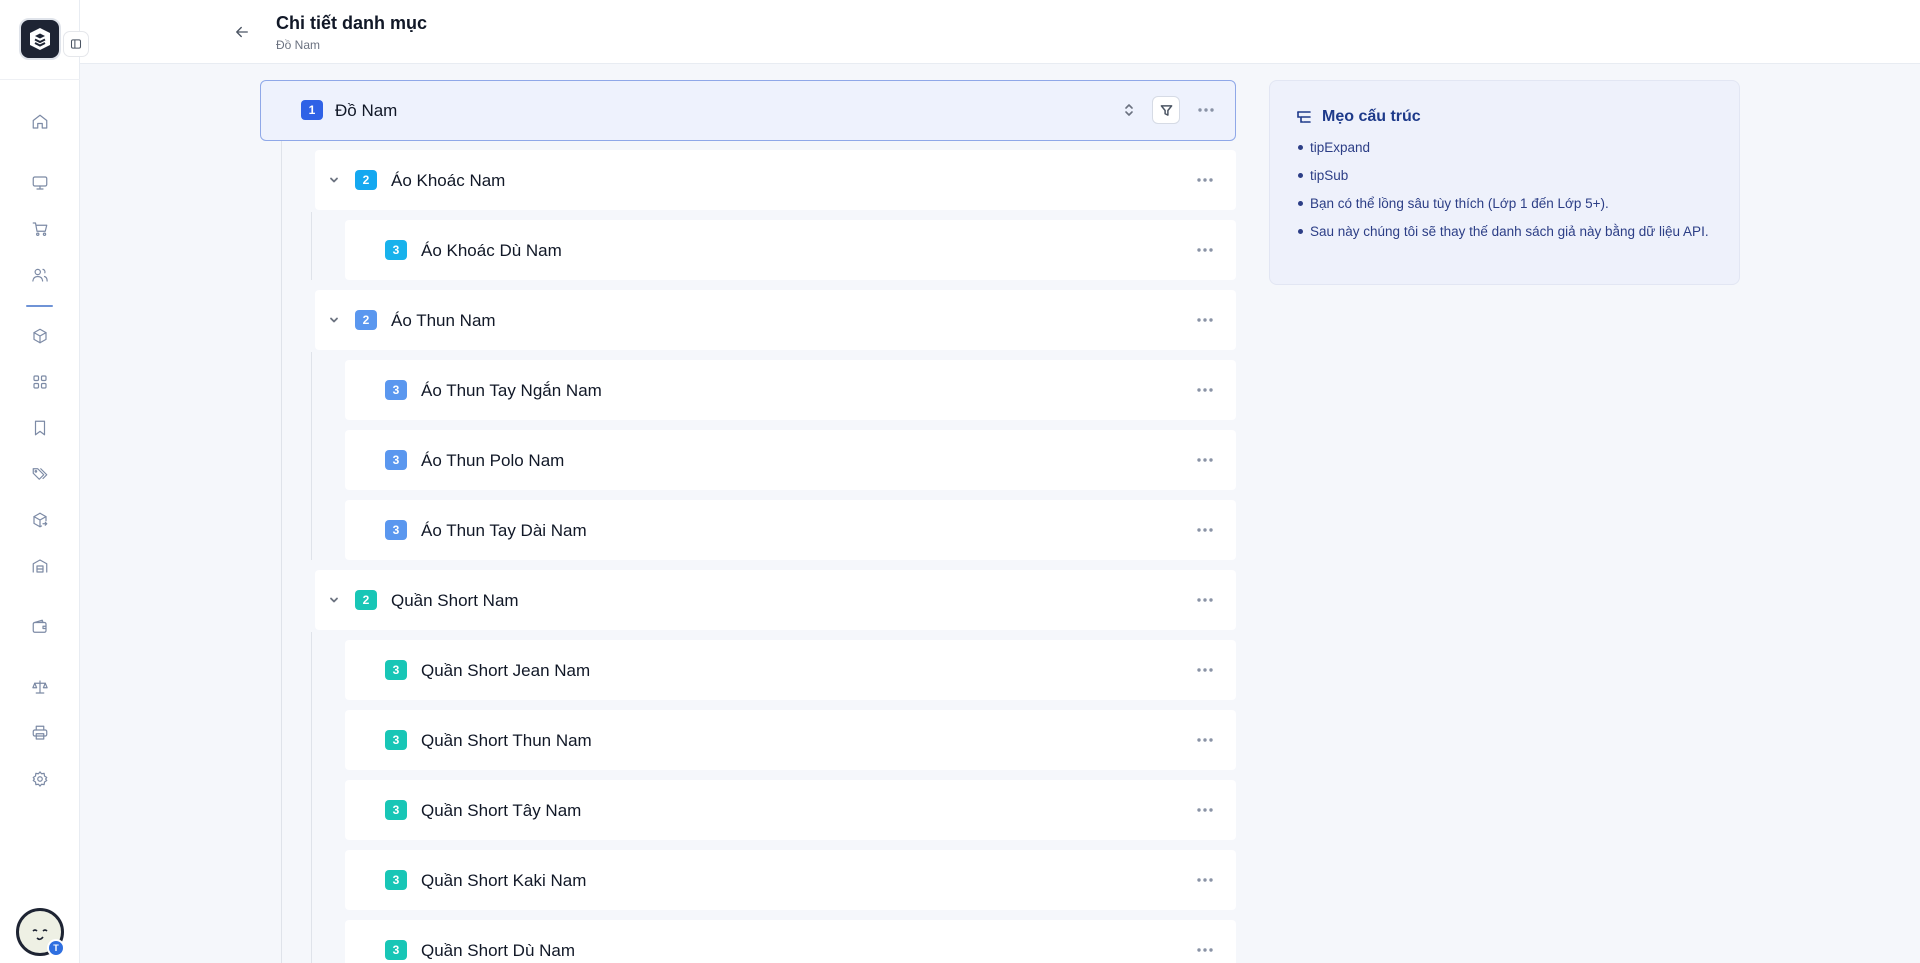  Describe the element at coordinates (1166, 110) in the screenshot. I see `filter-button` at that location.